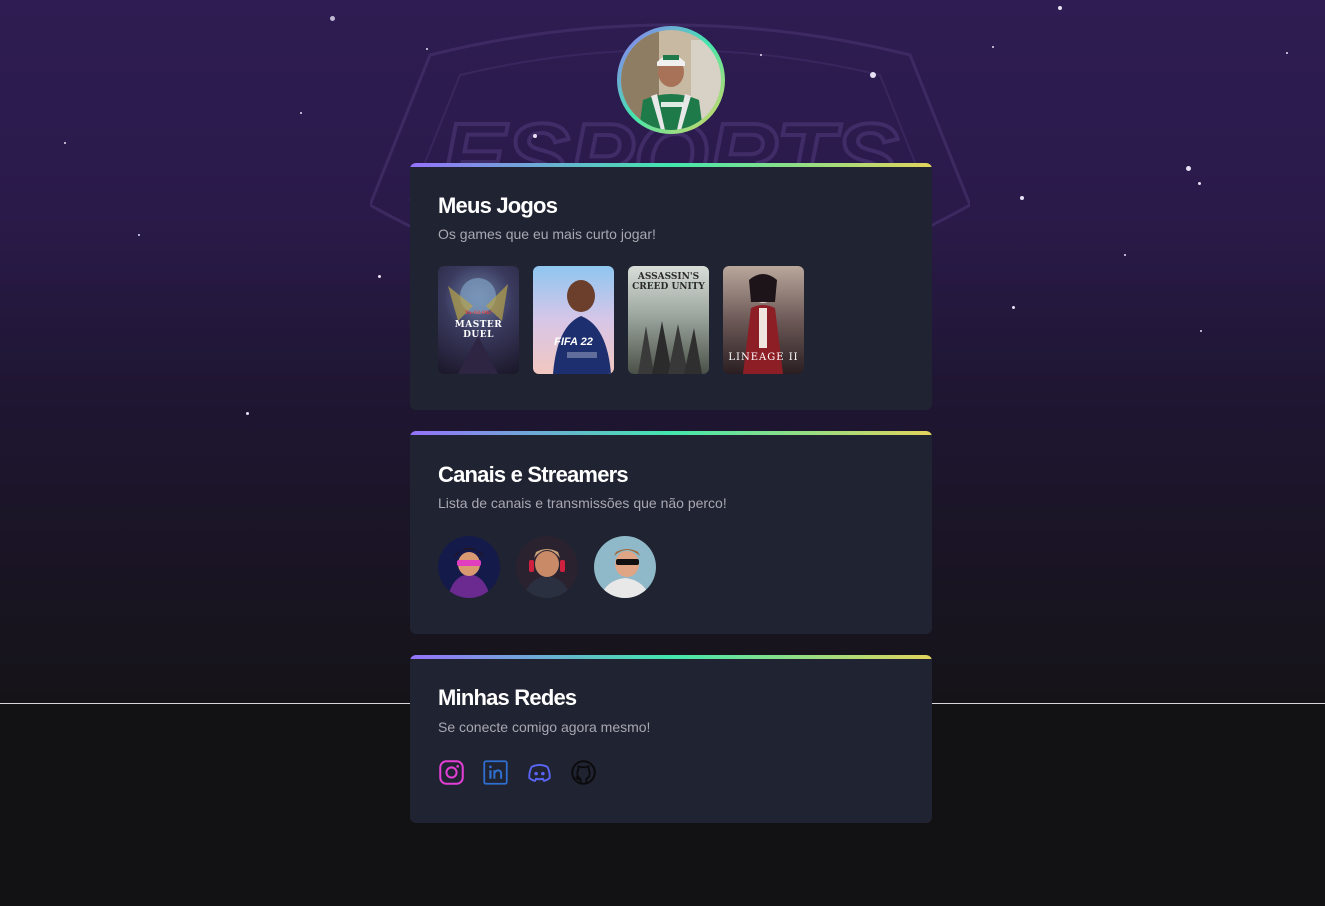 This screenshot has height=906, width=1325. Describe the element at coordinates (498, 205) in the screenshot. I see `games-card-title: Meus Jogos` at that location.